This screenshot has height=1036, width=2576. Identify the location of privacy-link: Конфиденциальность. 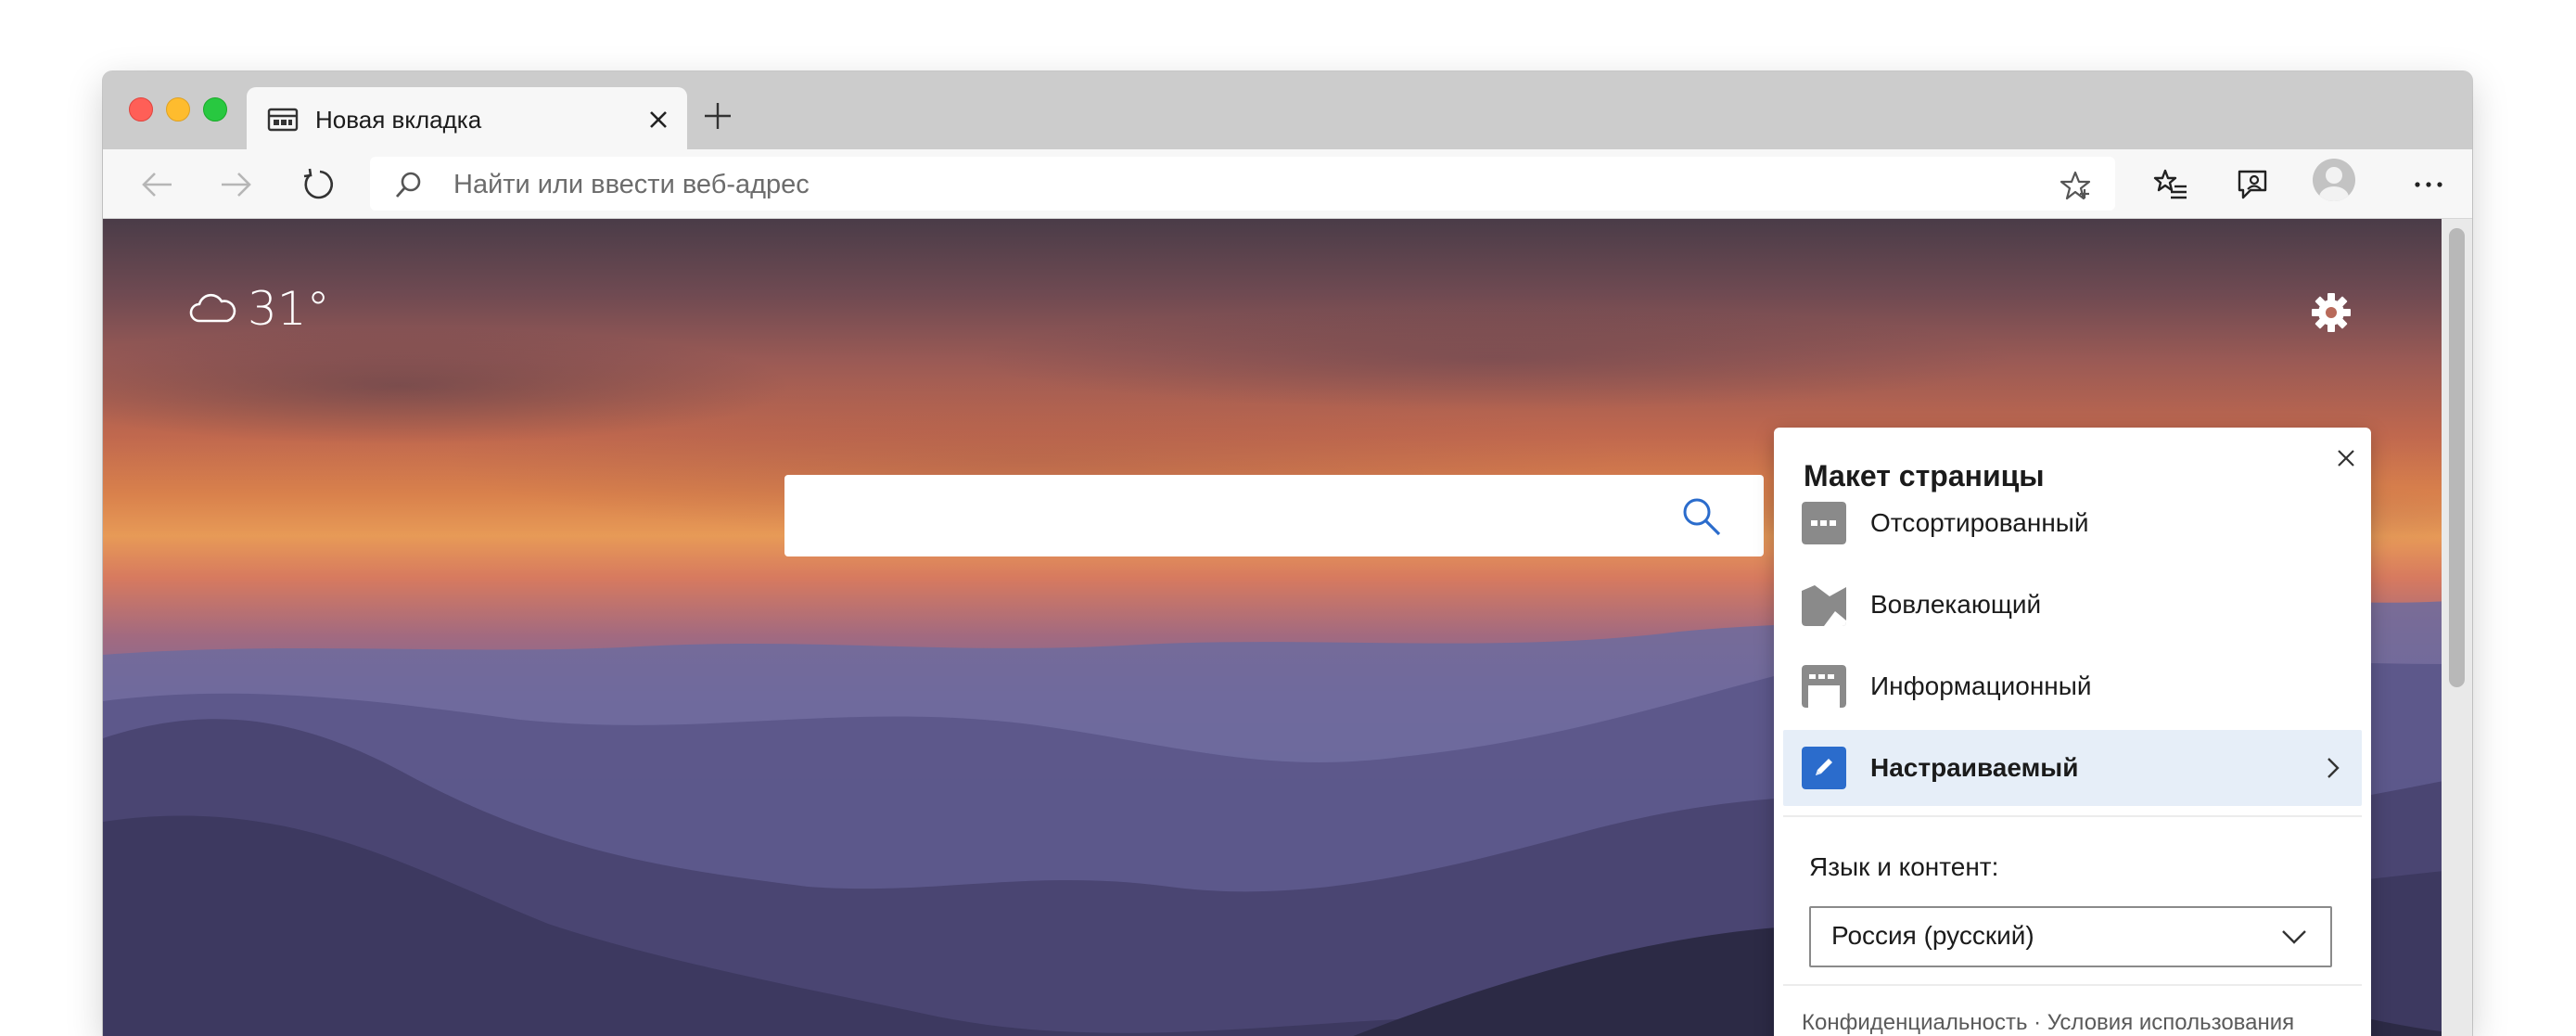
(1914, 1022).